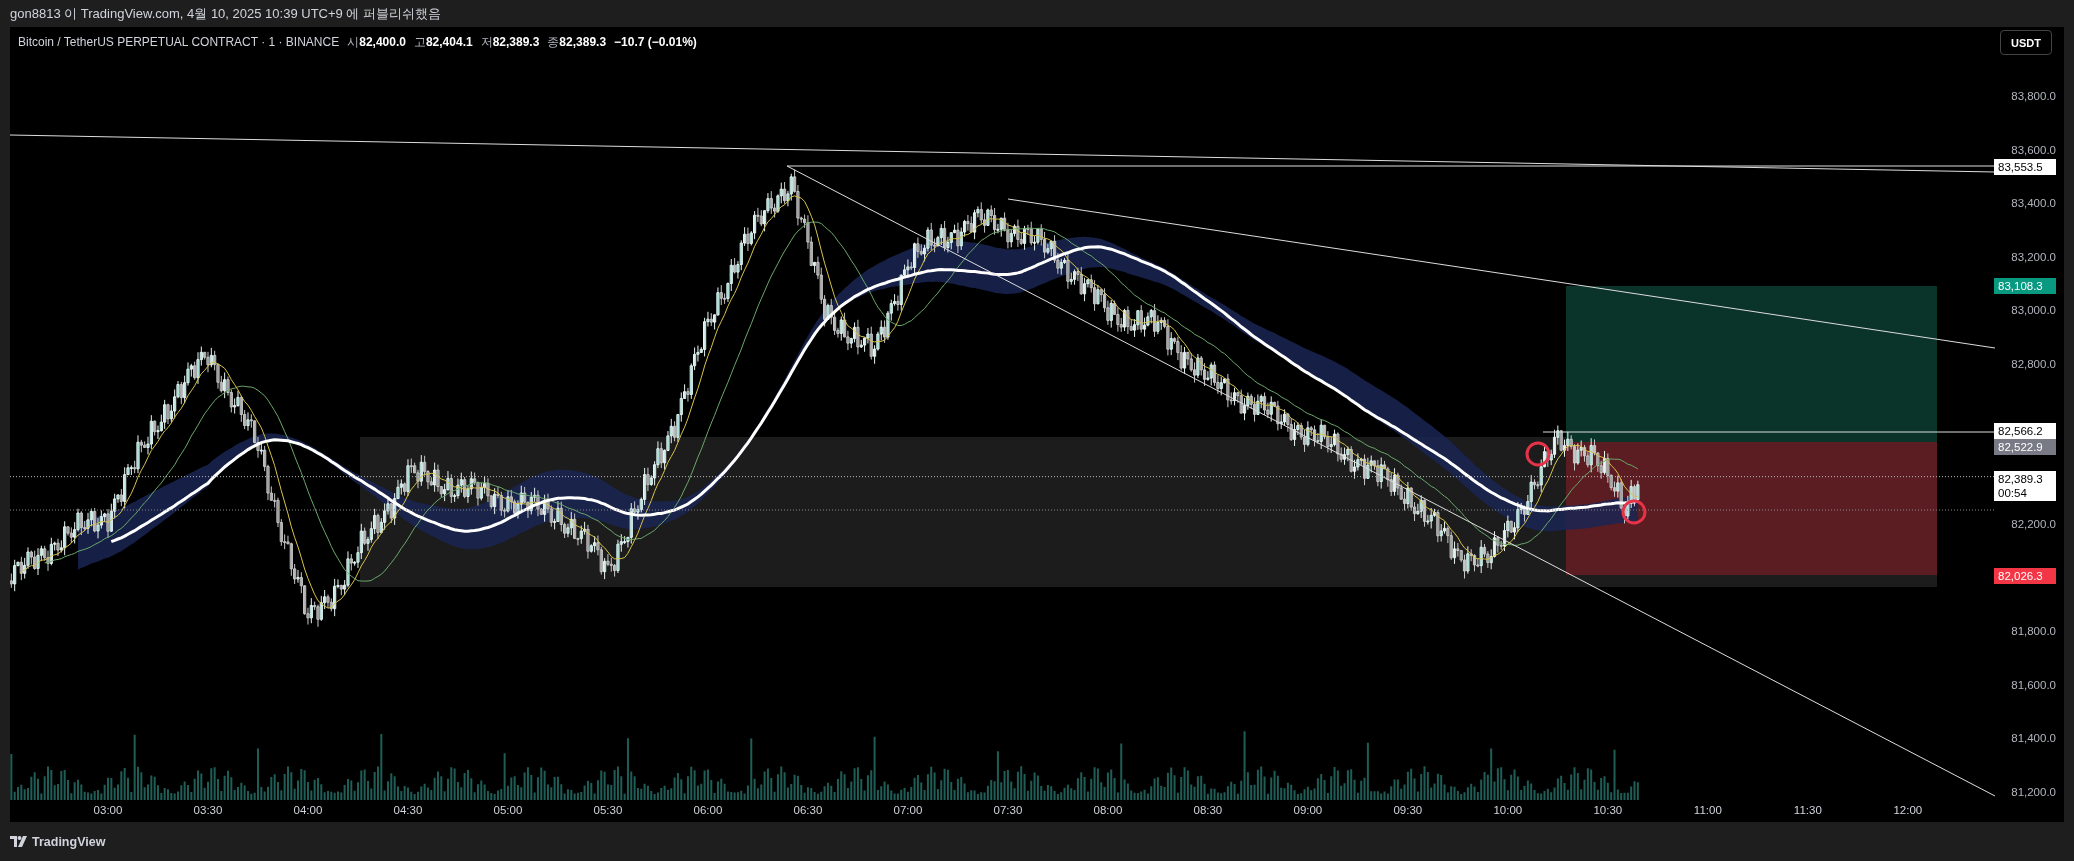 Image resolution: width=2074 pixels, height=861 pixels. What do you see at coordinates (443, 42) in the screenshot?
I see `ohlc-value: 고82,404.1` at bounding box center [443, 42].